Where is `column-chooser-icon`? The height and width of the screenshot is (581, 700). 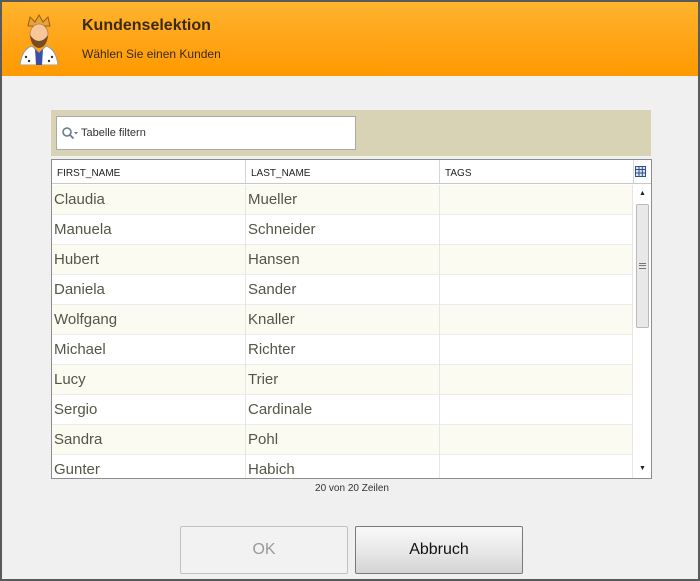 column-chooser-icon is located at coordinates (640, 171).